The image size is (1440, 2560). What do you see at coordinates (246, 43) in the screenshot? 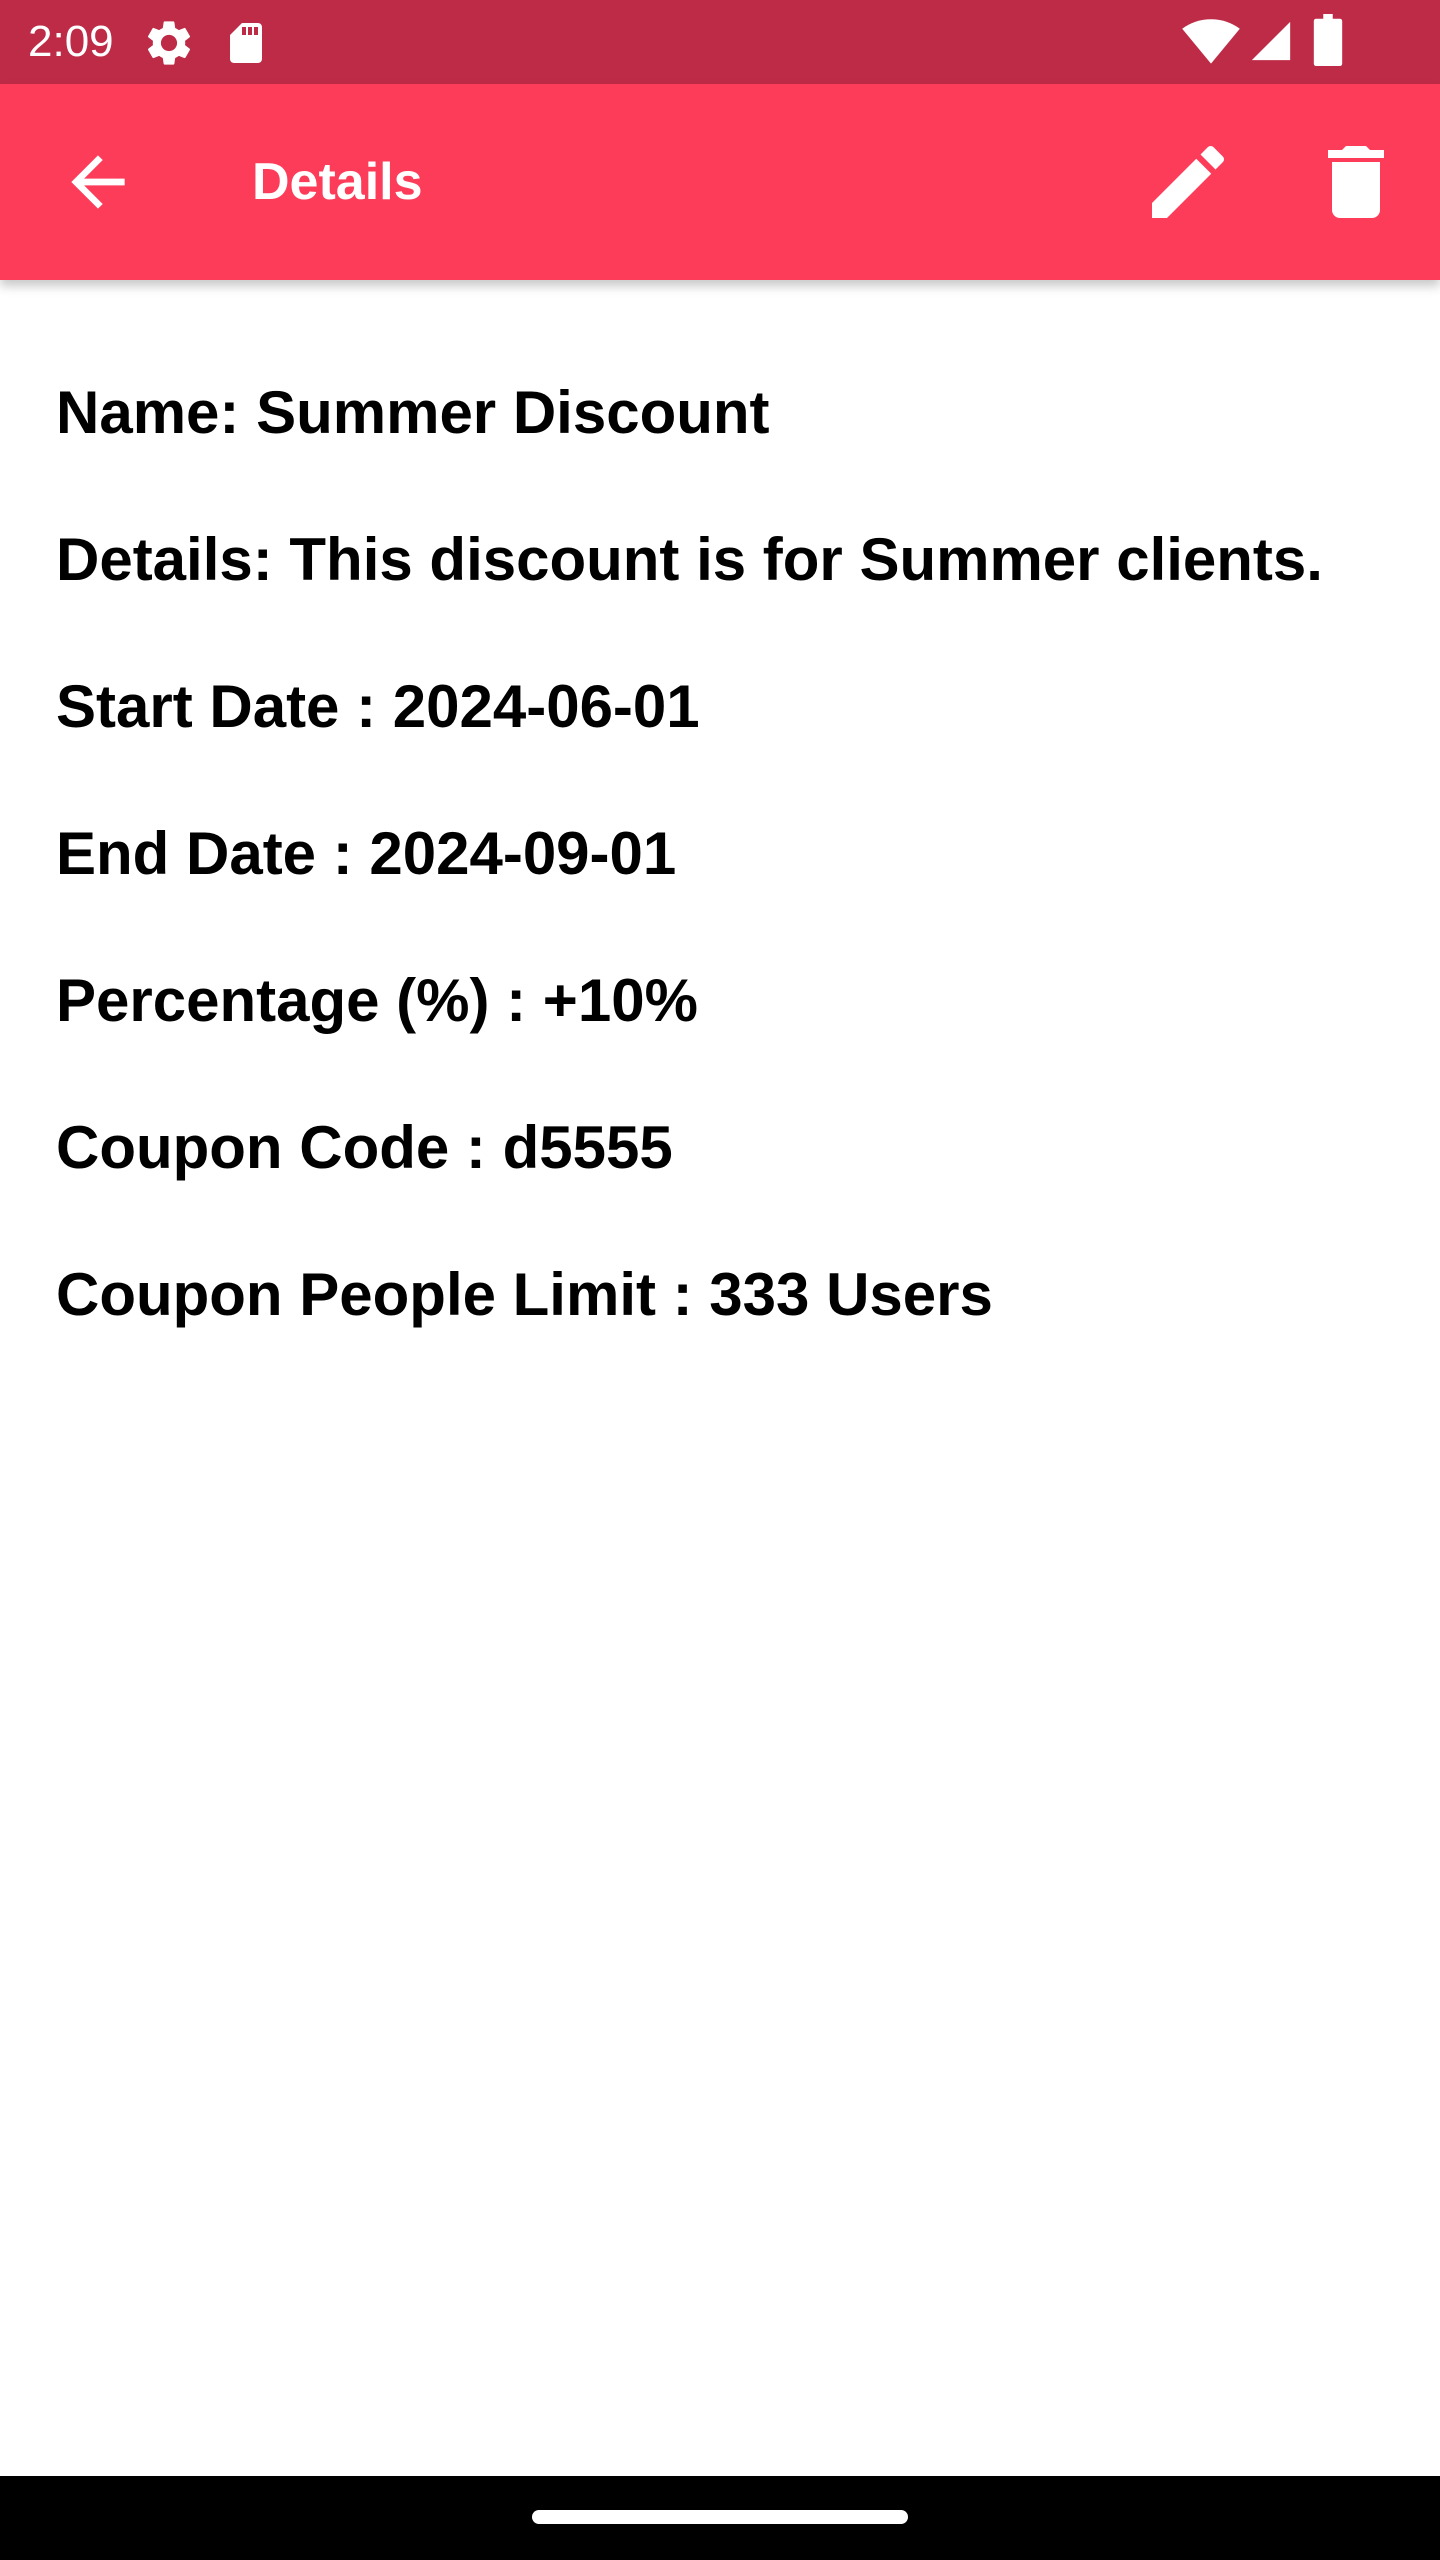
I see `sd-card-icon` at bounding box center [246, 43].